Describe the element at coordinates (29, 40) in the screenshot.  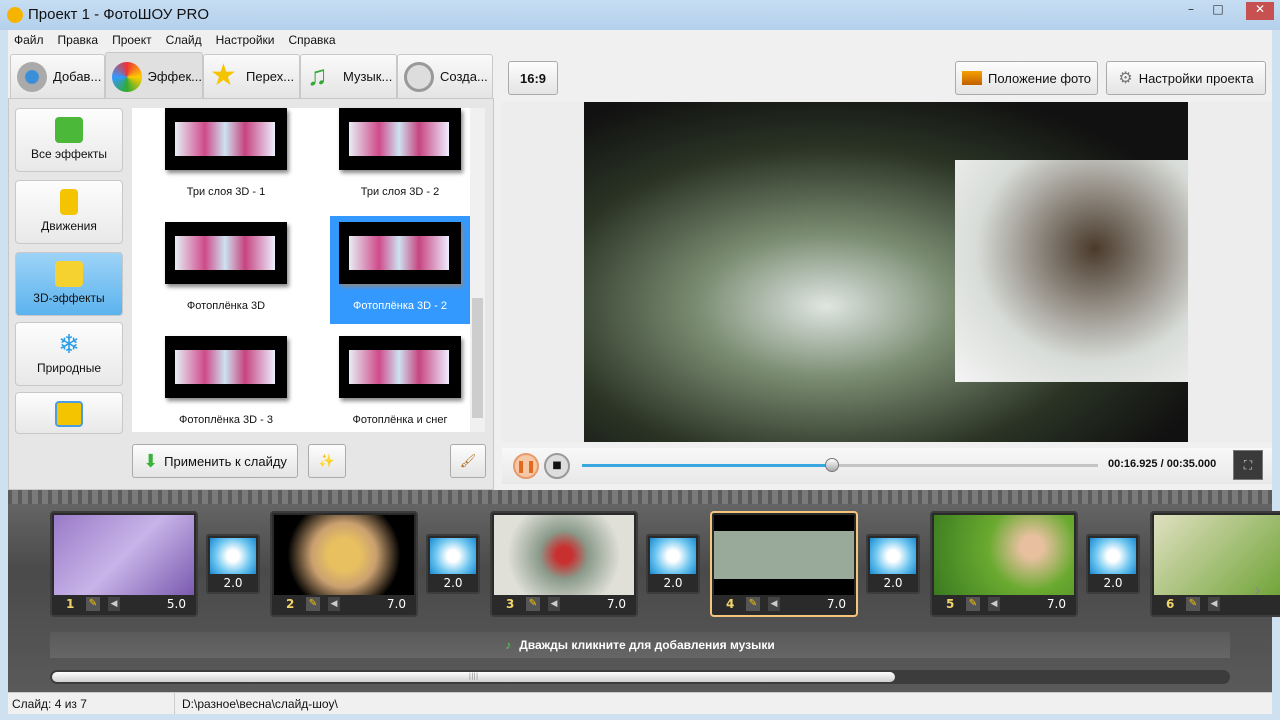
I see `menu-file: Файл` at that location.